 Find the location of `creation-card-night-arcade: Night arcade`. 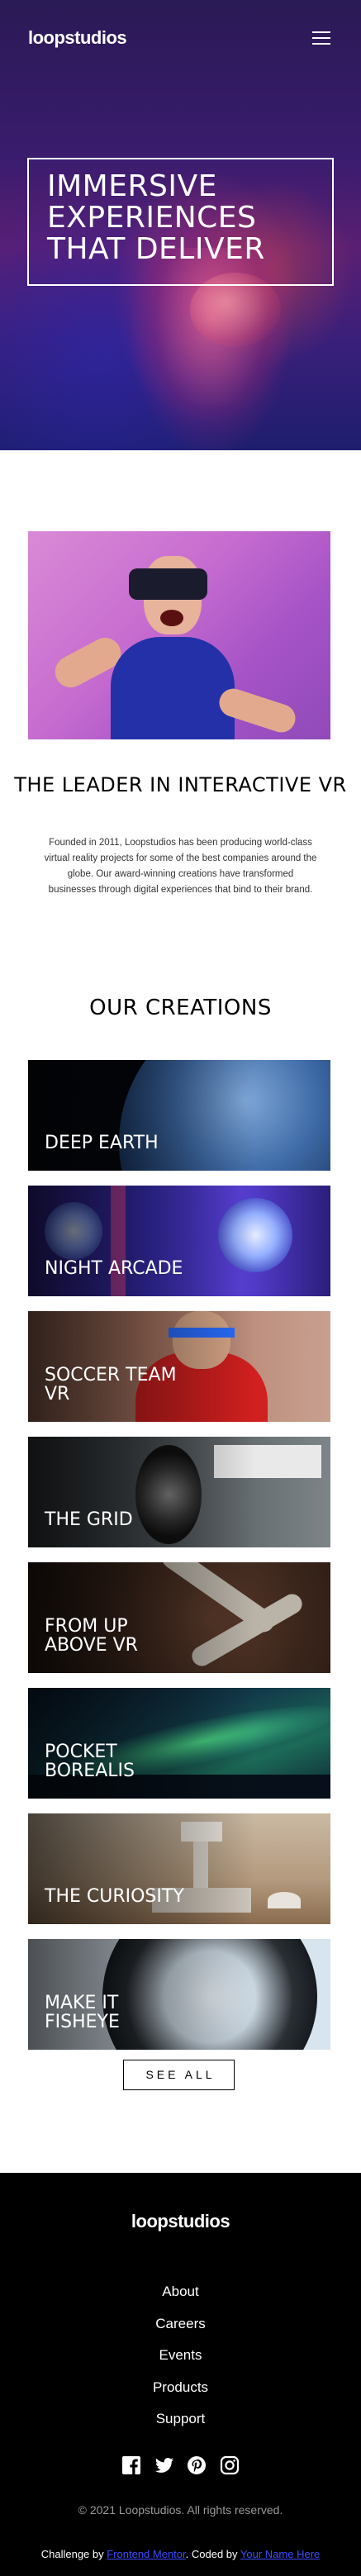

creation-card-night-arcade: Night arcade is located at coordinates (179, 1241).